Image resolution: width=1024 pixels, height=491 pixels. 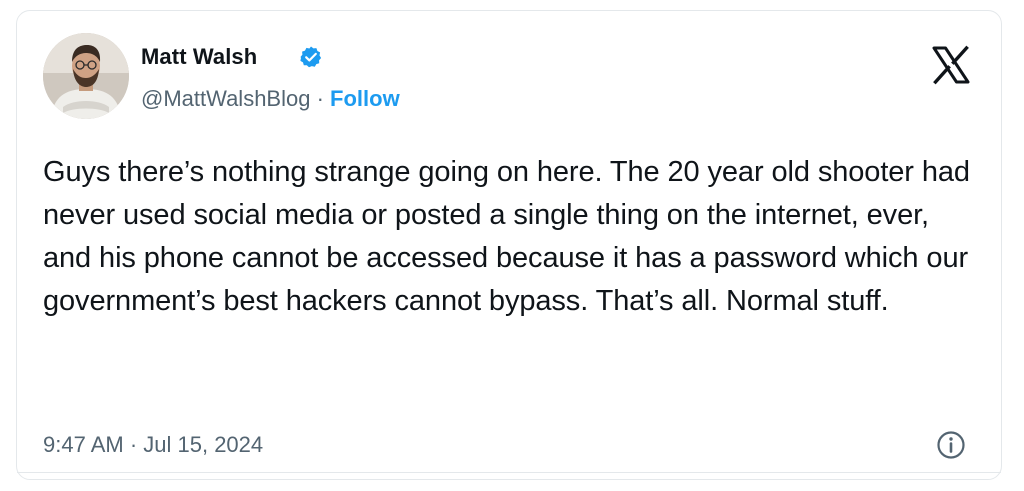 What do you see at coordinates (199, 57) in the screenshot?
I see `author-name: Matt Walsh` at bounding box center [199, 57].